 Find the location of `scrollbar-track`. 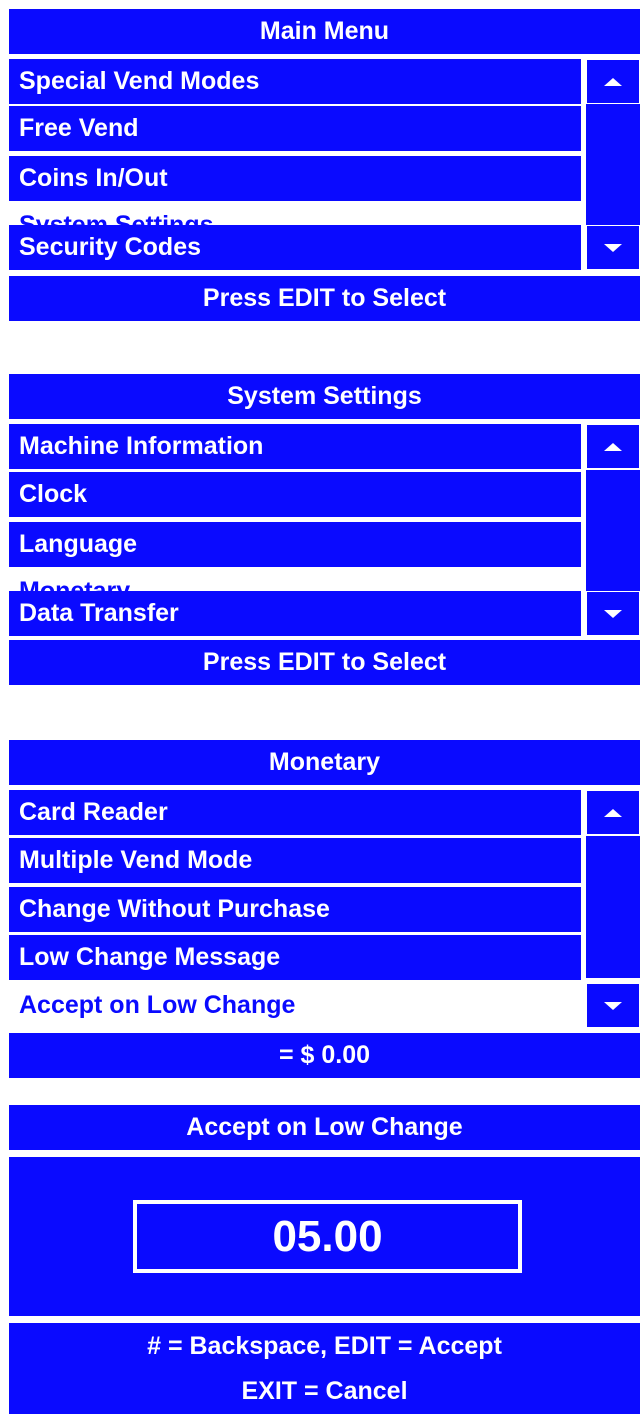

scrollbar-track is located at coordinates (613, 907).